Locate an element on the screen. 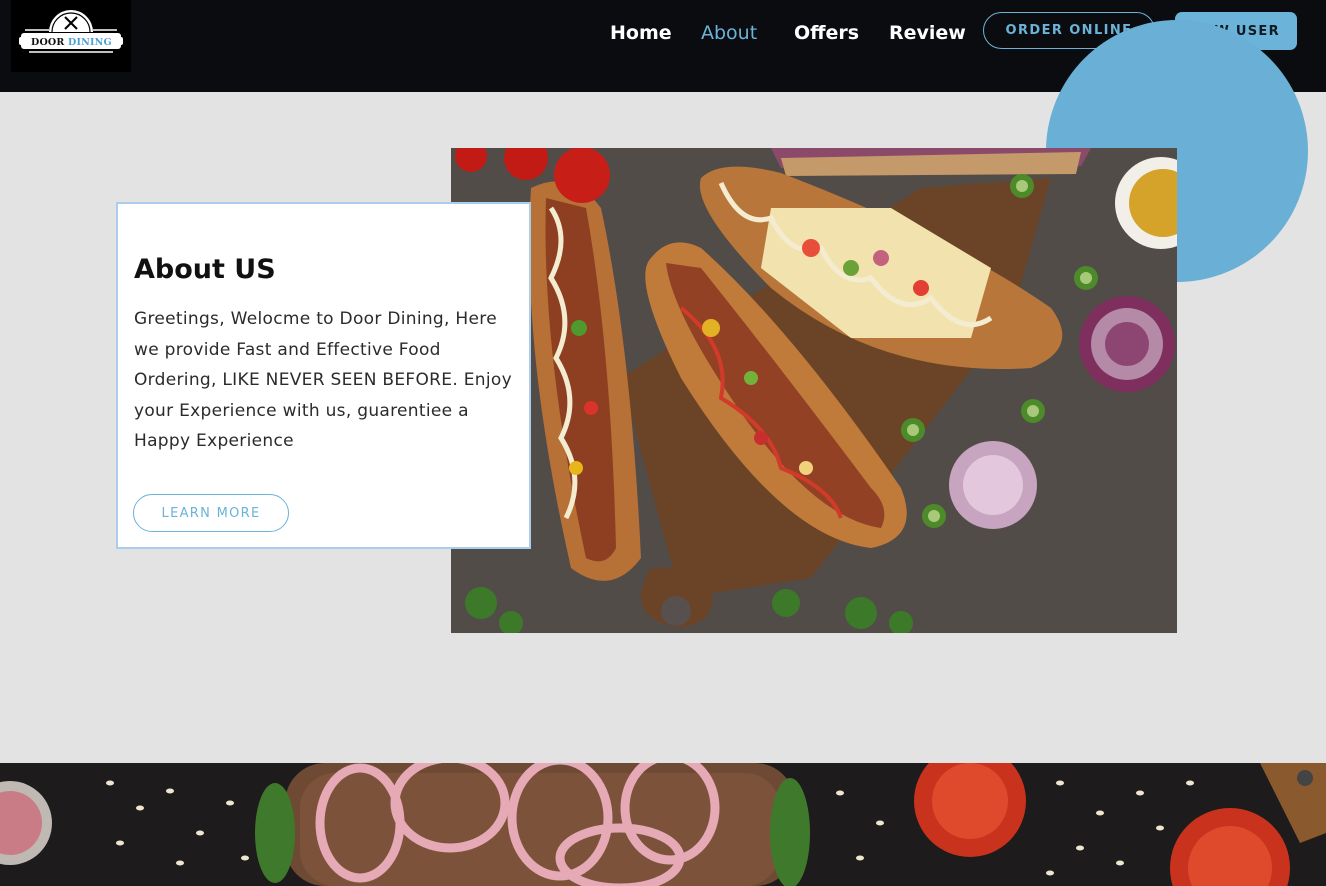 Image resolution: width=1326 pixels, height=886 pixels. nav-link-home: Home is located at coordinates (641, 33).